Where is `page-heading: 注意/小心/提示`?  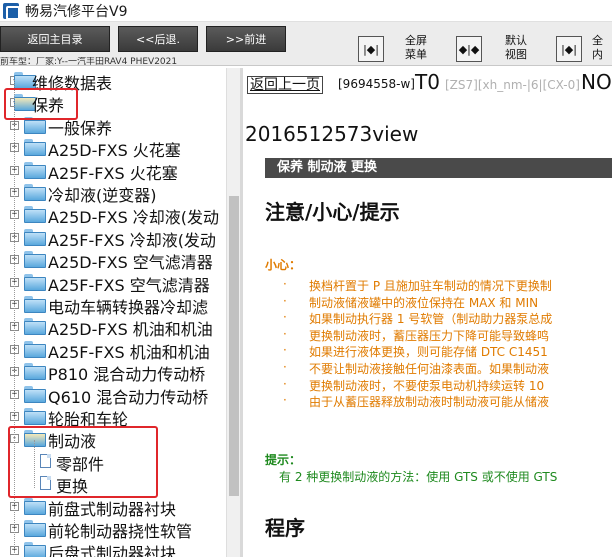
page-heading: 注意/小心/提示 is located at coordinates (332, 212).